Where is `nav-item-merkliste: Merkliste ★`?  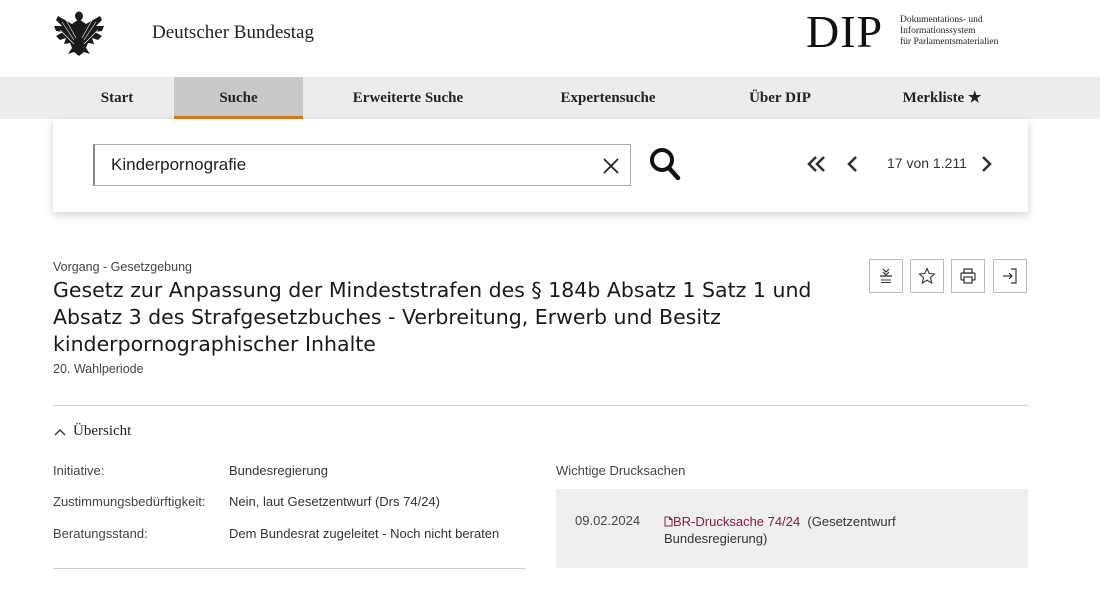
nav-item-merkliste: Merkliste ★ is located at coordinates (942, 98).